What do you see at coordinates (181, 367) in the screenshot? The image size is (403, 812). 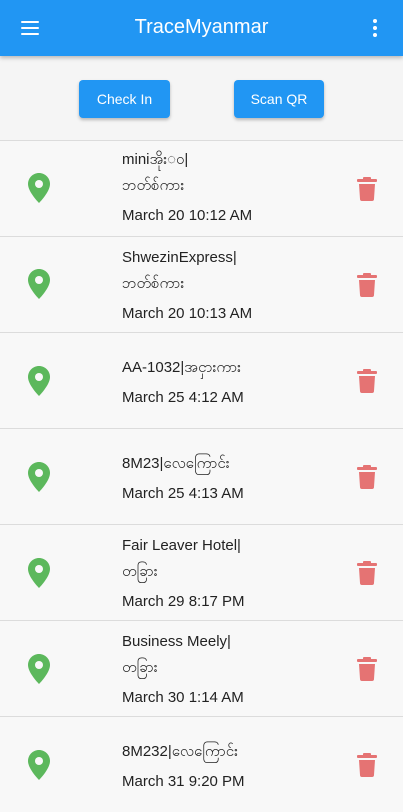 I see `place-name: AA-1032|အငှားကား` at bounding box center [181, 367].